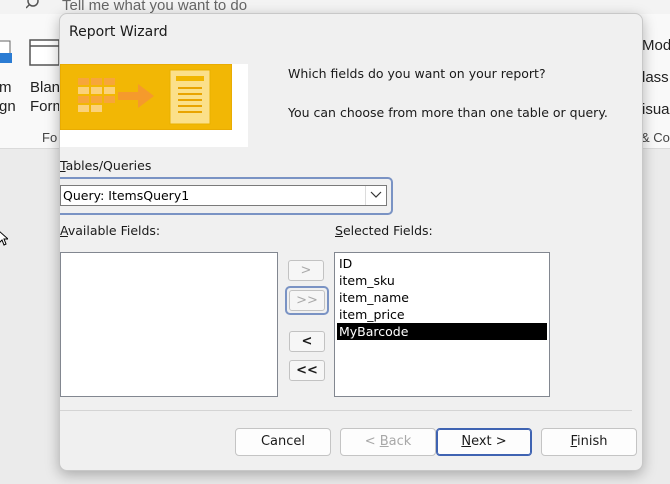 The width and height of the screenshot is (670, 484). What do you see at coordinates (126, 195) in the screenshot?
I see `combo-value: Query: ItemsQuery1` at bounding box center [126, 195].